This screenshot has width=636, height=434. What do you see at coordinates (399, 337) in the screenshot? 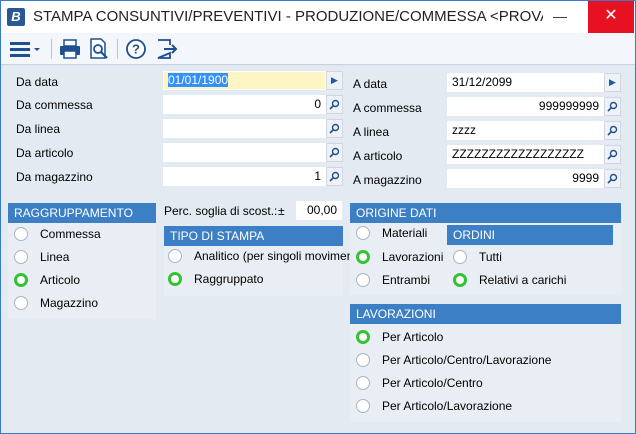
I see `lavorazioni-option-per-articolo: Per Articolo` at bounding box center [399, 337].